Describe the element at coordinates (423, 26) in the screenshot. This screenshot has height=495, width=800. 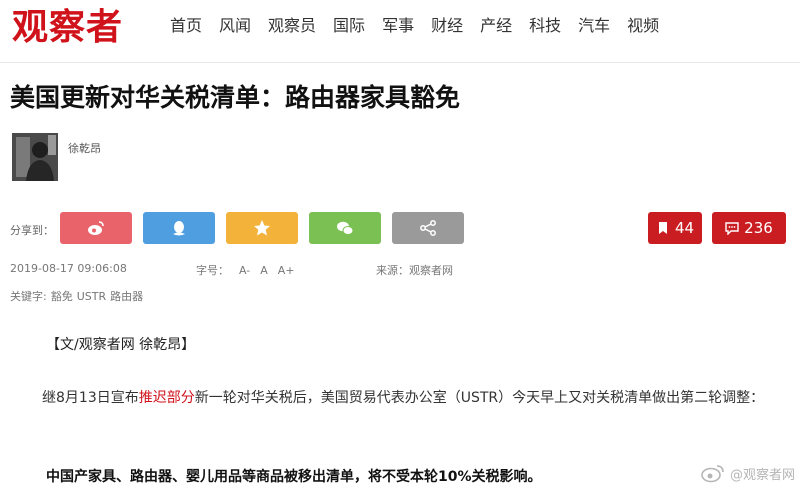
I see `main-nav: 首页 风闻 观察员 国际 军事 财经 产经 科技 汽车 视频` at that location.